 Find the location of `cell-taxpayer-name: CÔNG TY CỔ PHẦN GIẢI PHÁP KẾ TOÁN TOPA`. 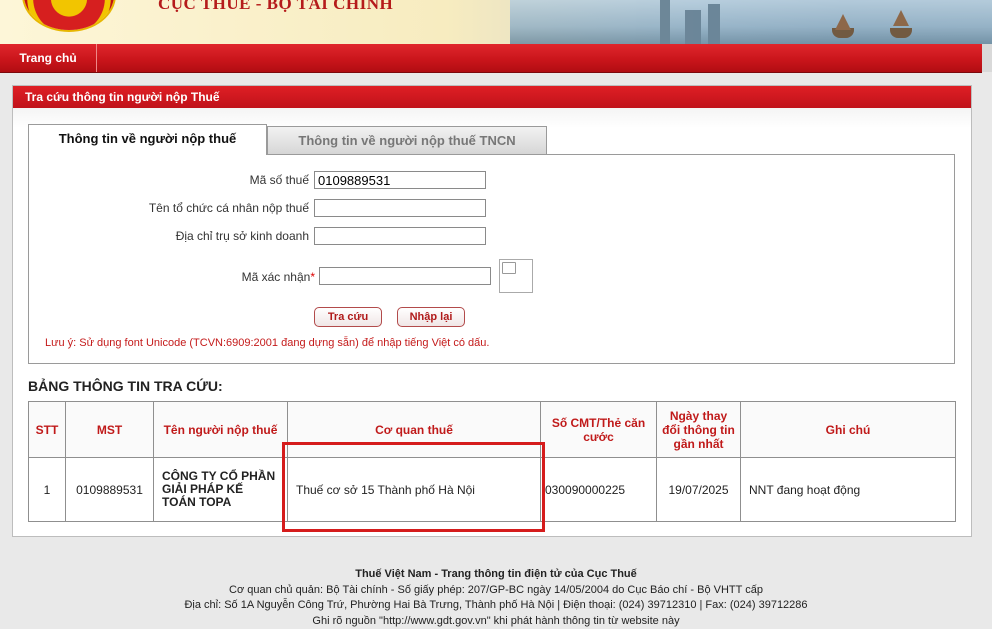

cell-taxpayer-name: CÔNG TY CỔ PHẦN GIẢI PHÁP KẾ TOÁN TOPA is located at coordinates (221, 490).